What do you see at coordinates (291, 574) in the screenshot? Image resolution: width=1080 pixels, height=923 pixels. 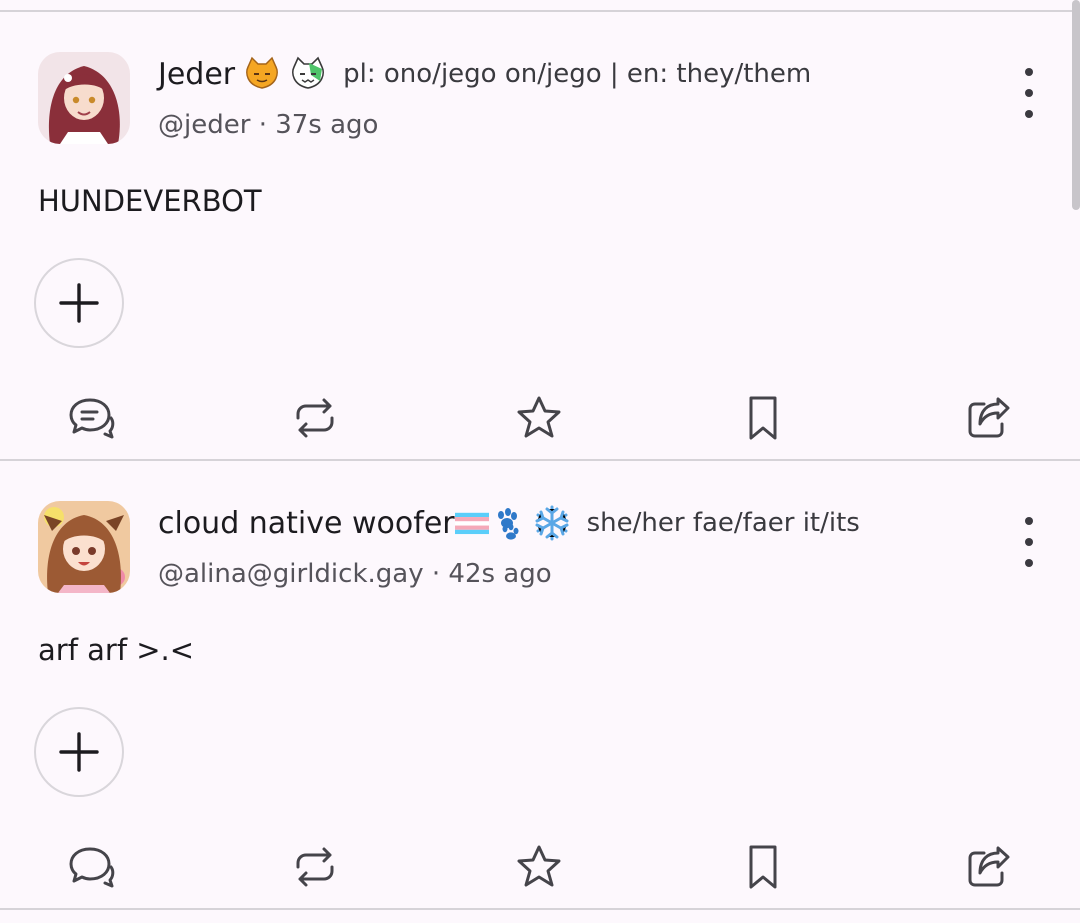 I see `handle: @alina@girldick.gay` at bounding box center [291, 574].